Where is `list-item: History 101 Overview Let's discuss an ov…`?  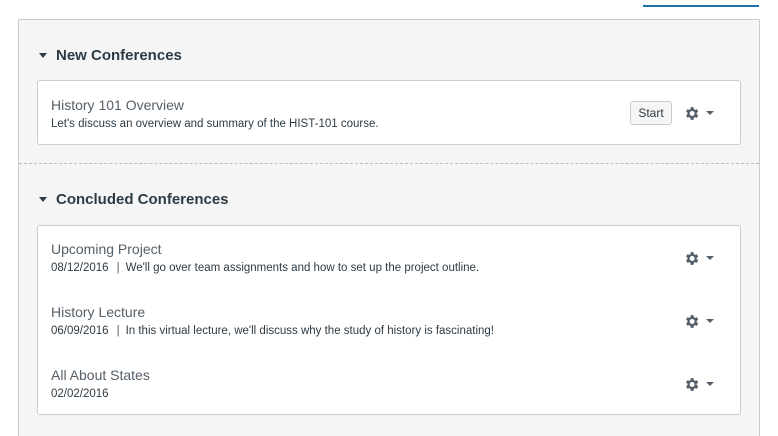 list-item: History 101 Overview Let's discuss an ov… is located at coordinates (389, 112).